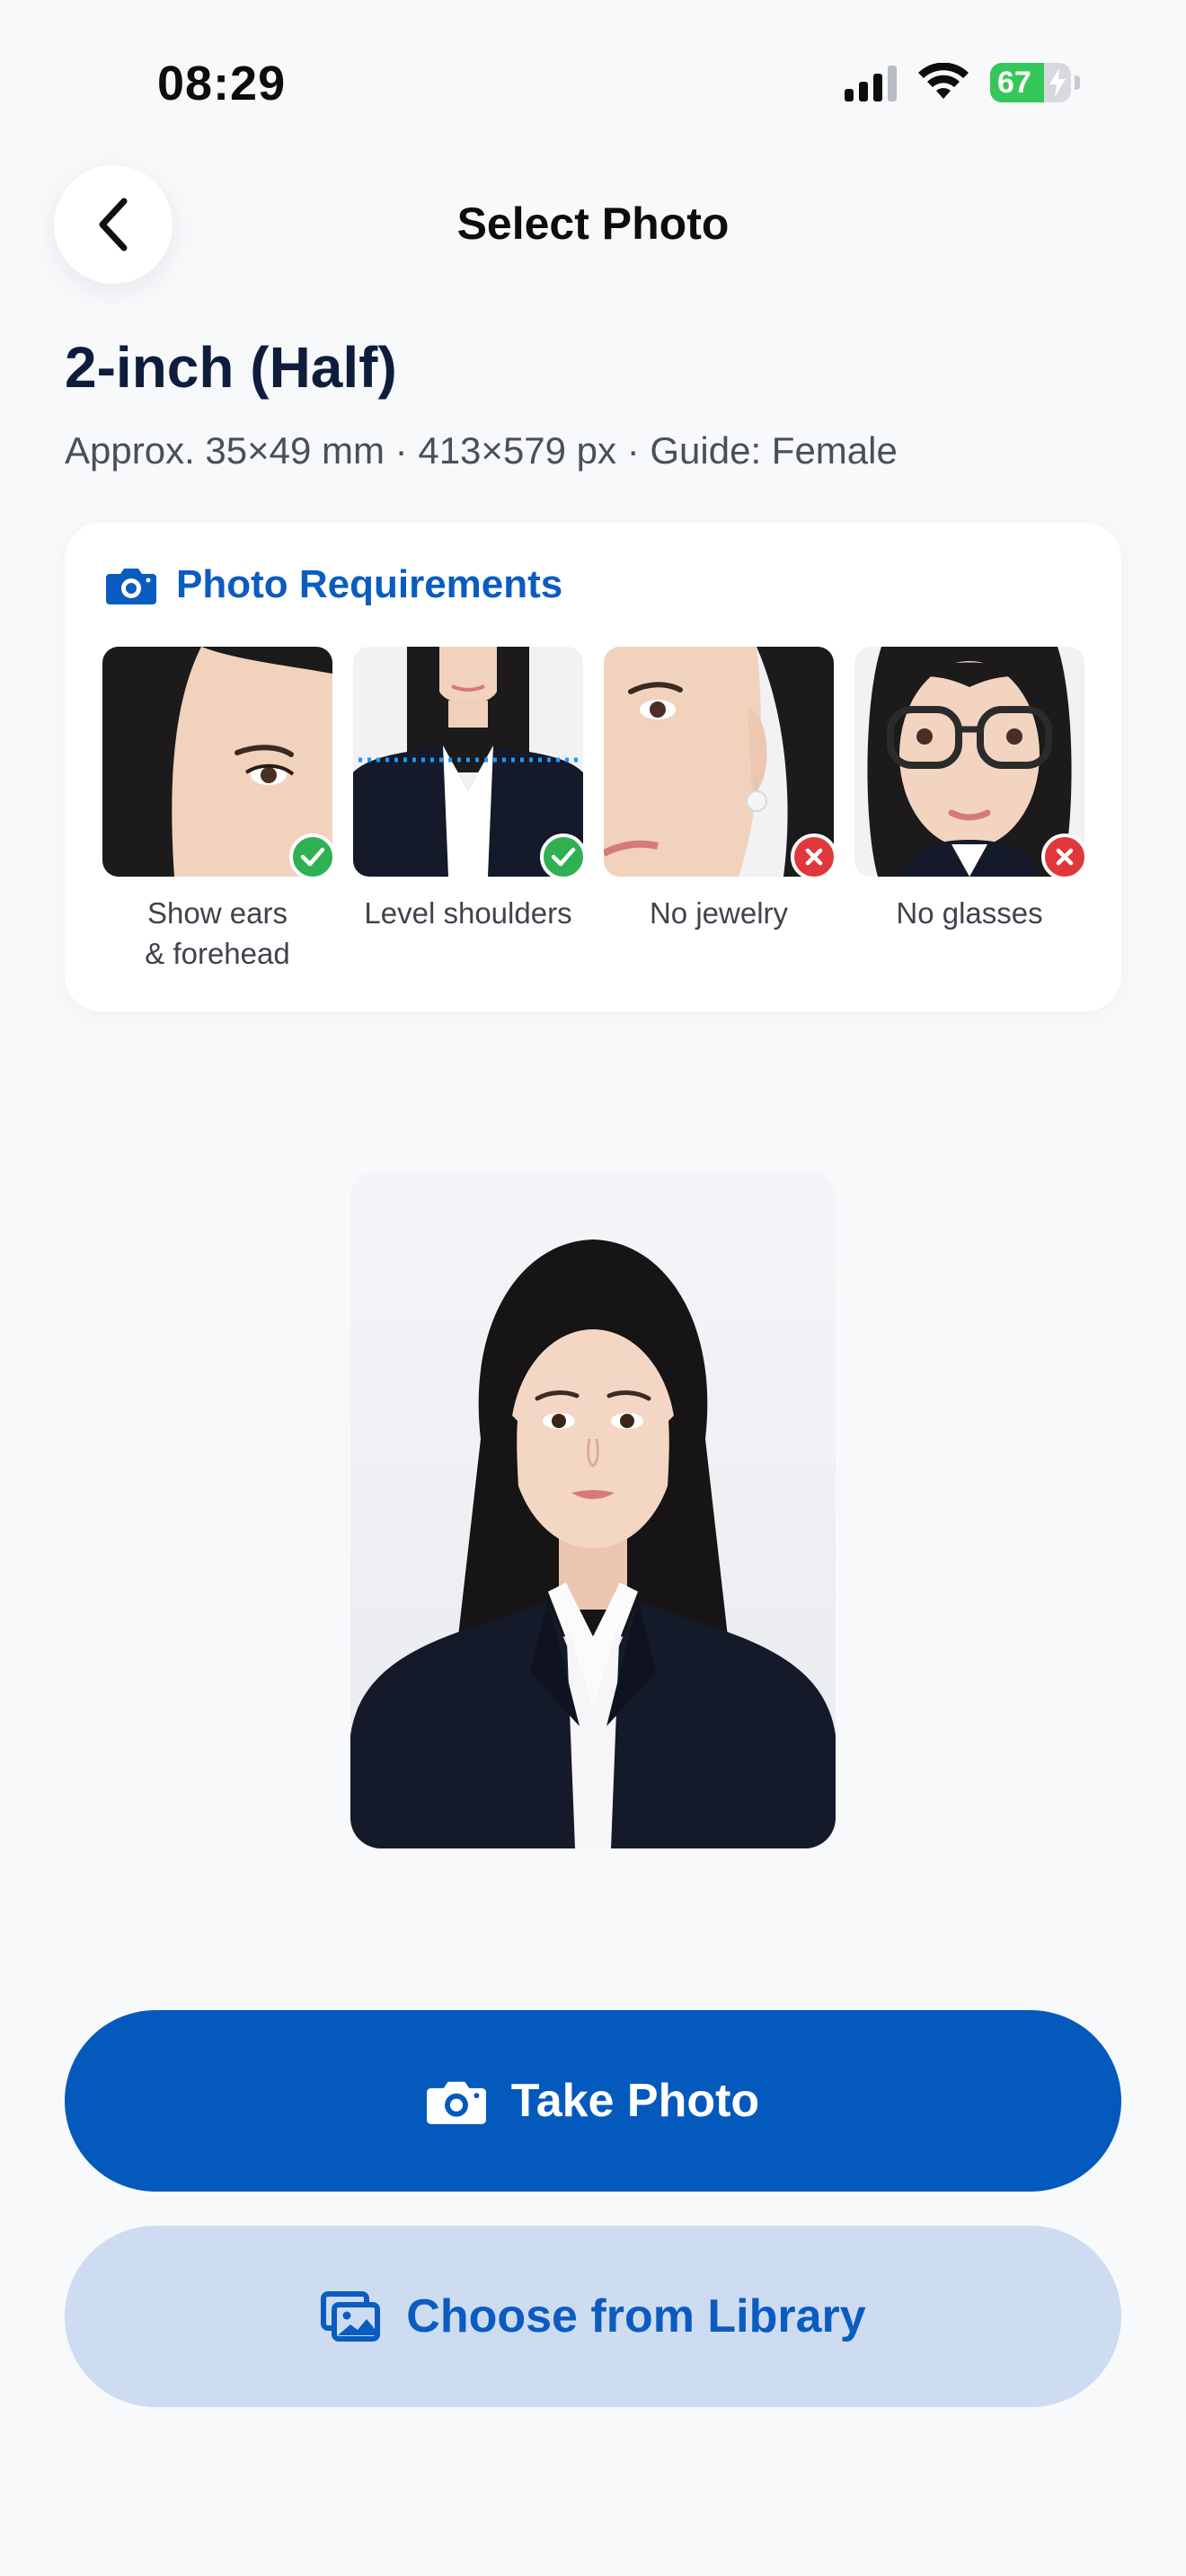  I want to click on battery-level: 67, so click(1014, 82).